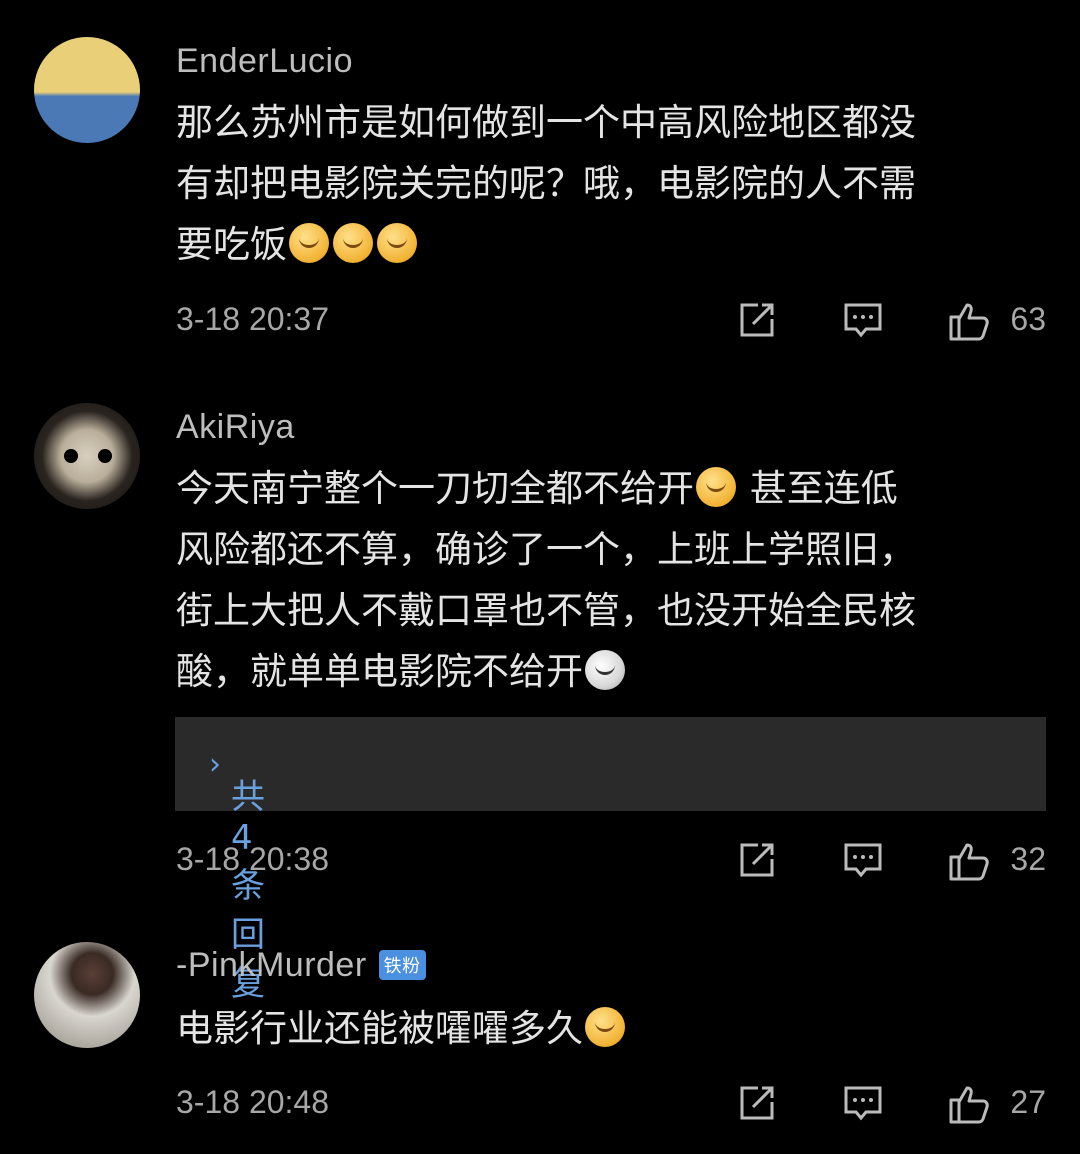 This screenshot has width=1080, height=1154. I want to click on replies-label: 共4条回复 ›, so click(234, 873).